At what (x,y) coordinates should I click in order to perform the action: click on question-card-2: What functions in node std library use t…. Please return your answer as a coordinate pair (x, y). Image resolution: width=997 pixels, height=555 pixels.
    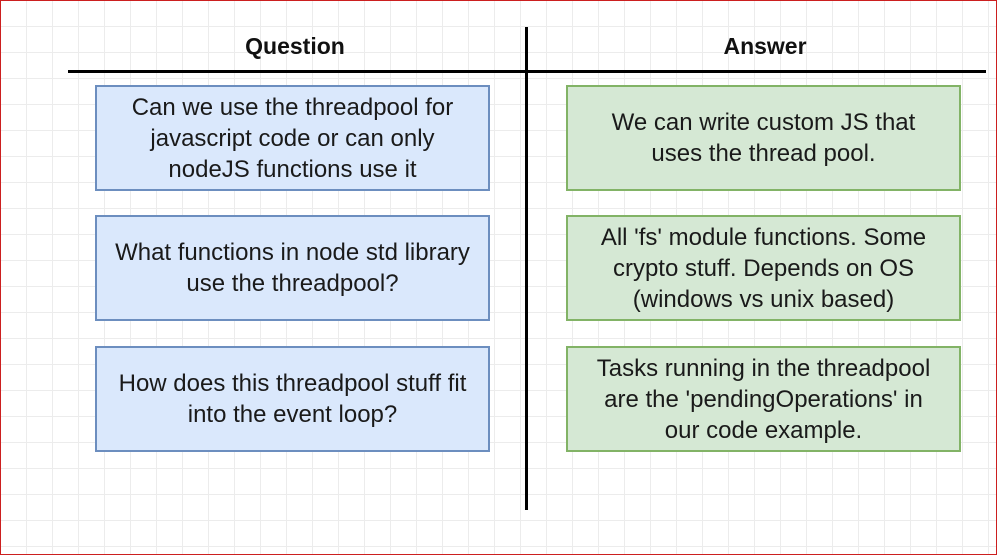
    Looking at the image, I should click on (292, 268).